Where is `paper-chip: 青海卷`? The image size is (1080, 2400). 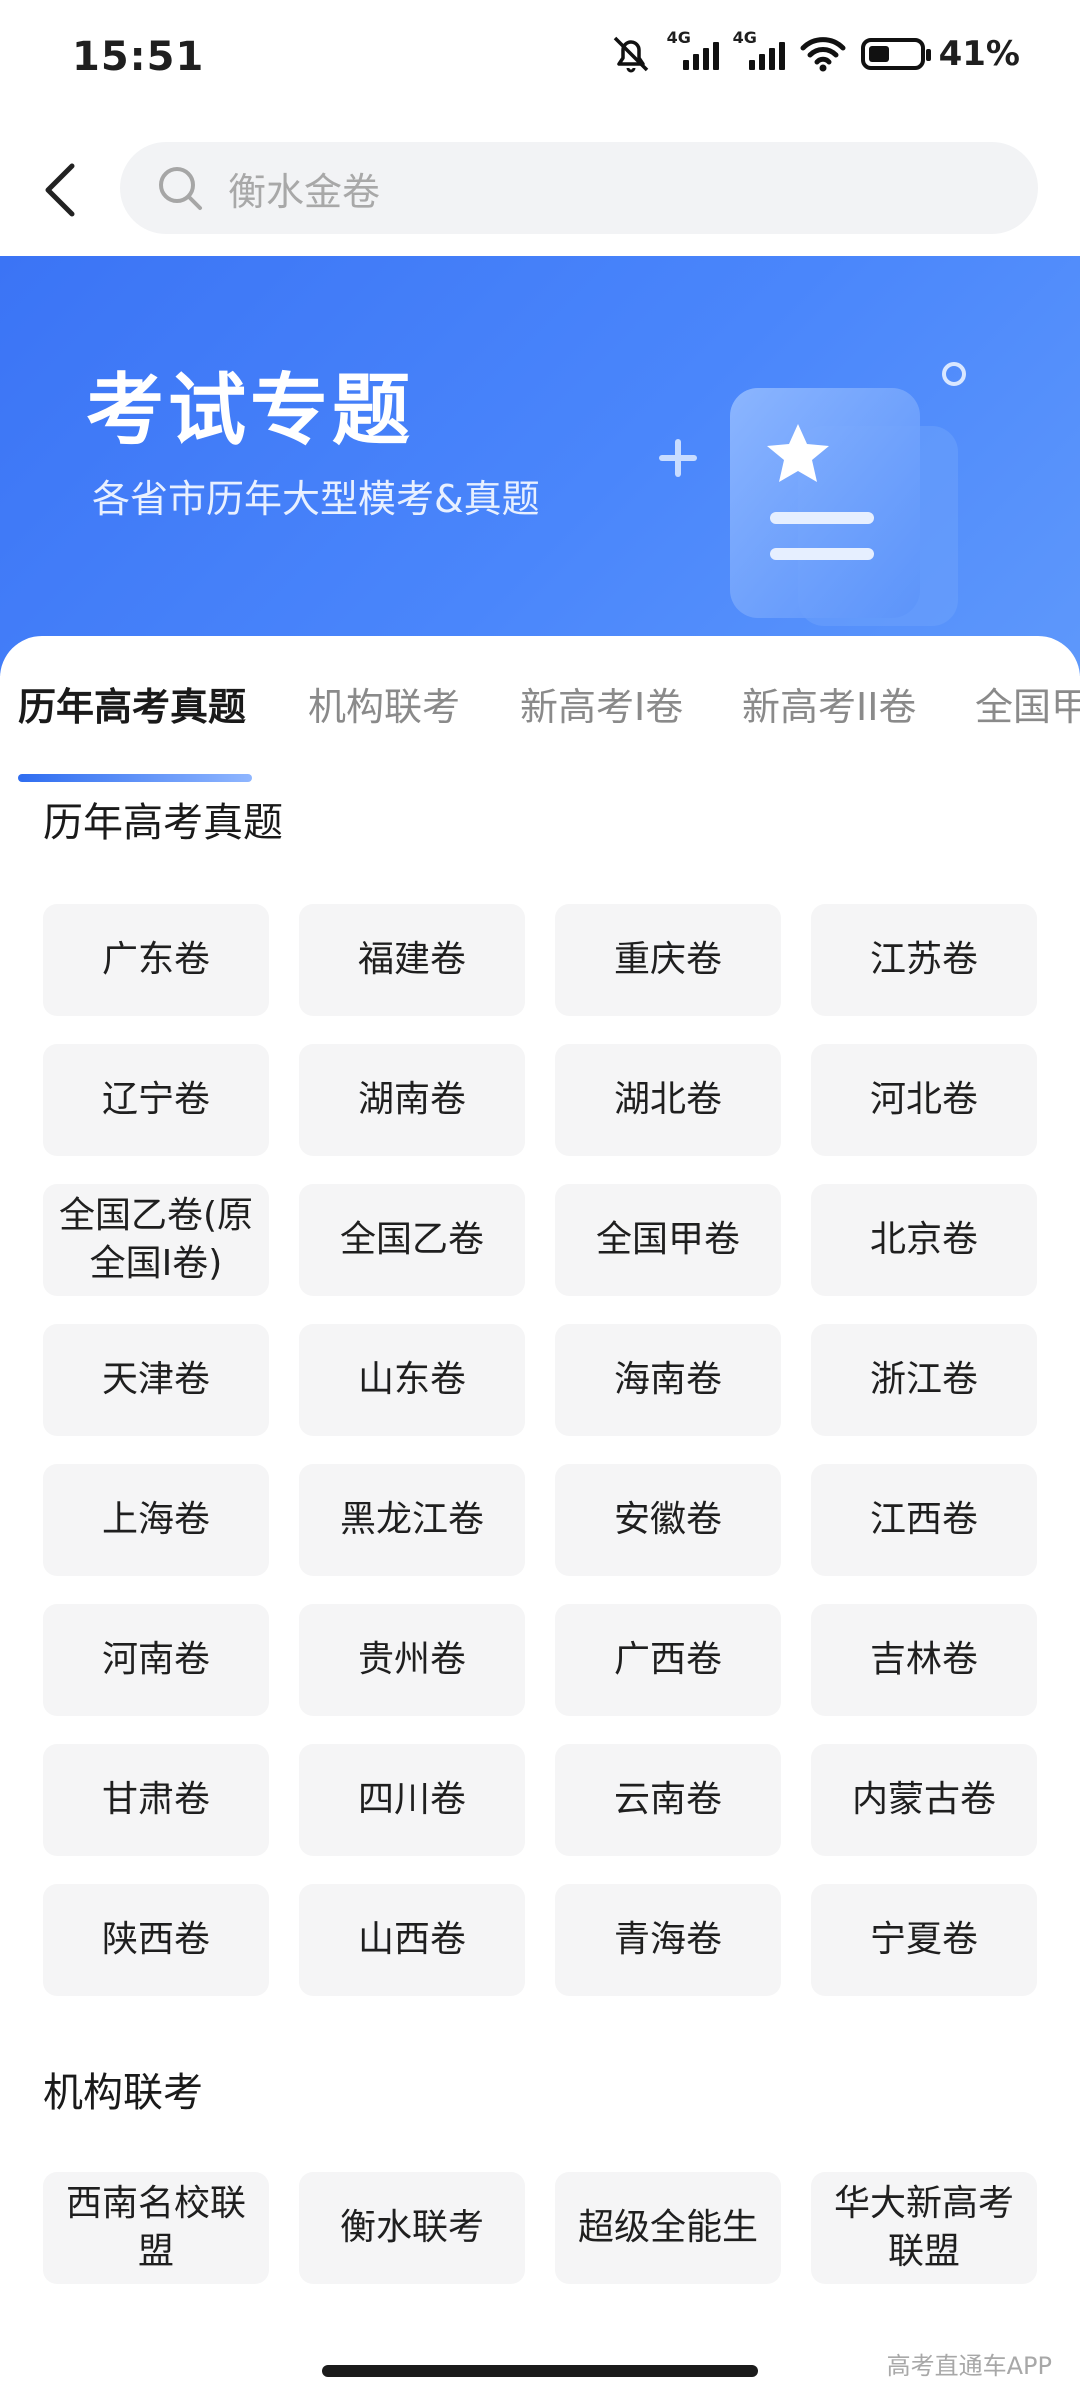
paper-chip: 青海卷 is located at coordinates (668, 1940).